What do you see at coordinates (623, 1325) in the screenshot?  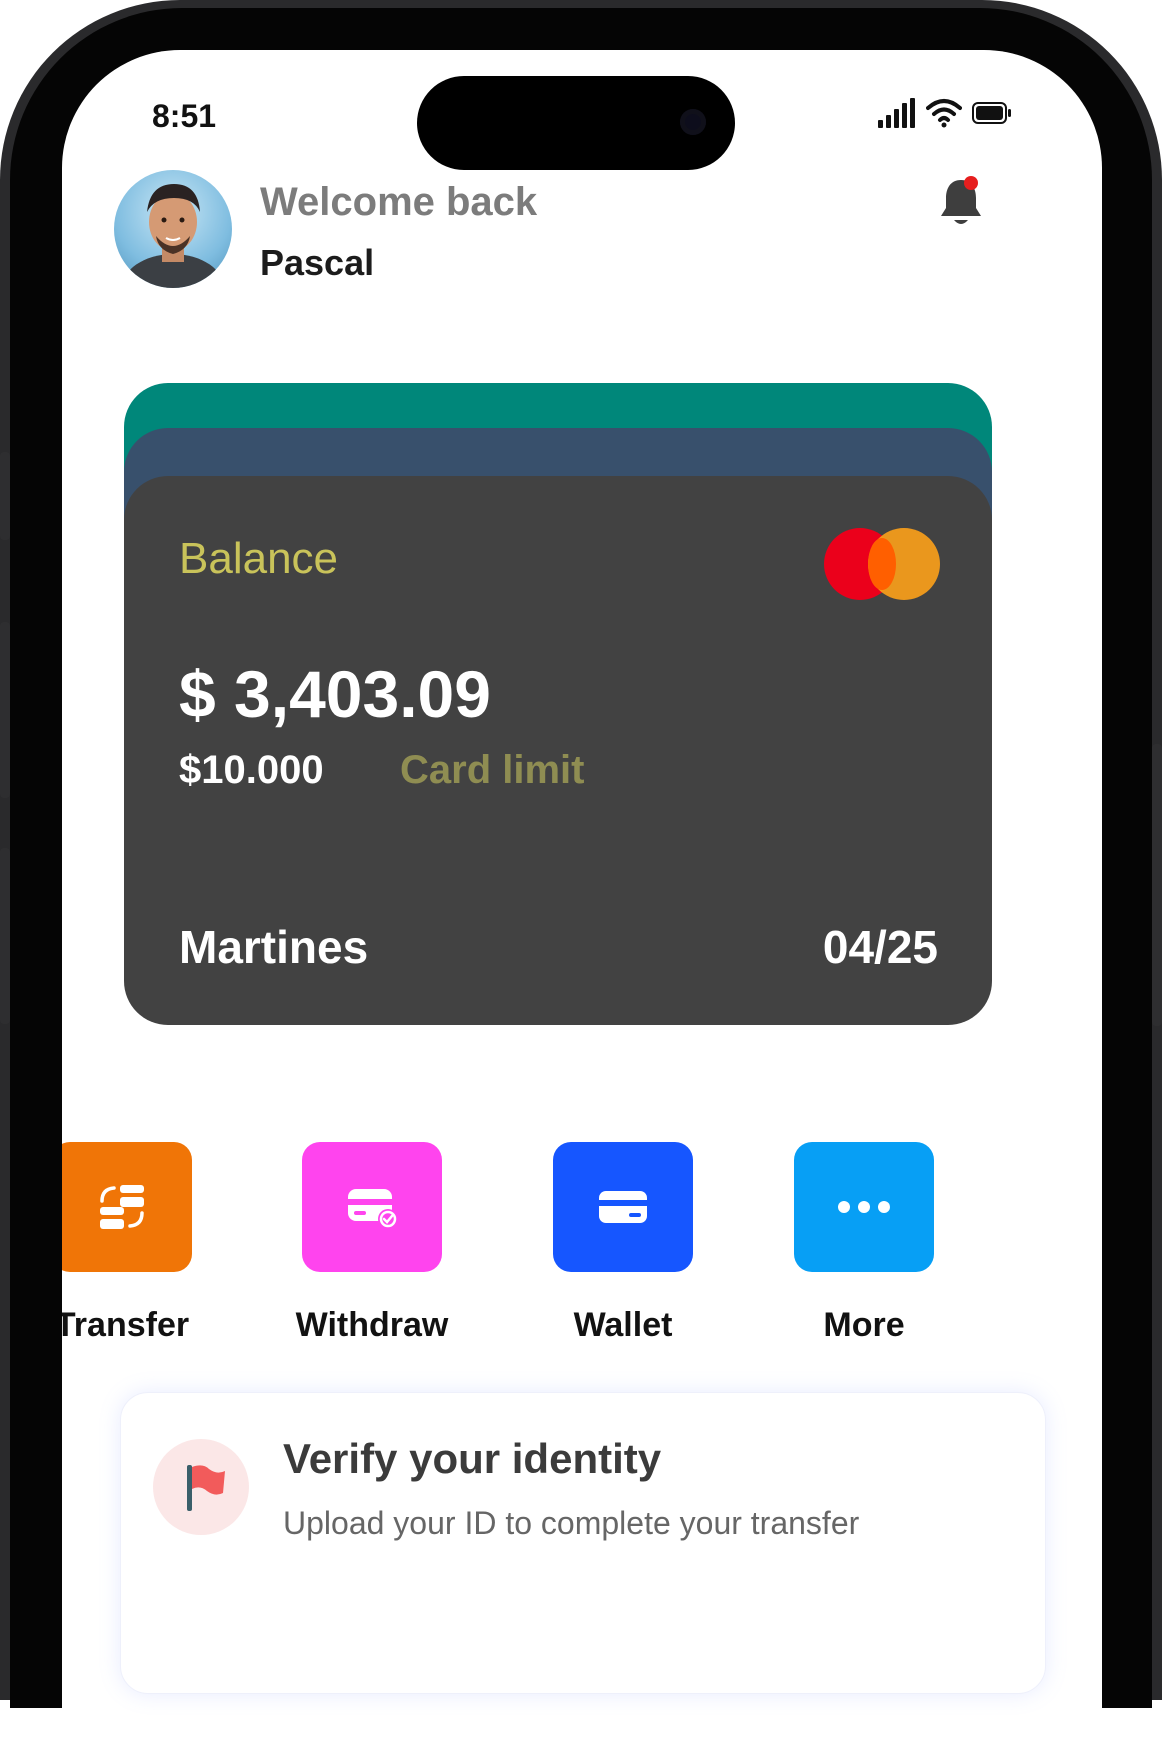 I see `wallet-label: Wallet` at bounding box center [623, 1325].